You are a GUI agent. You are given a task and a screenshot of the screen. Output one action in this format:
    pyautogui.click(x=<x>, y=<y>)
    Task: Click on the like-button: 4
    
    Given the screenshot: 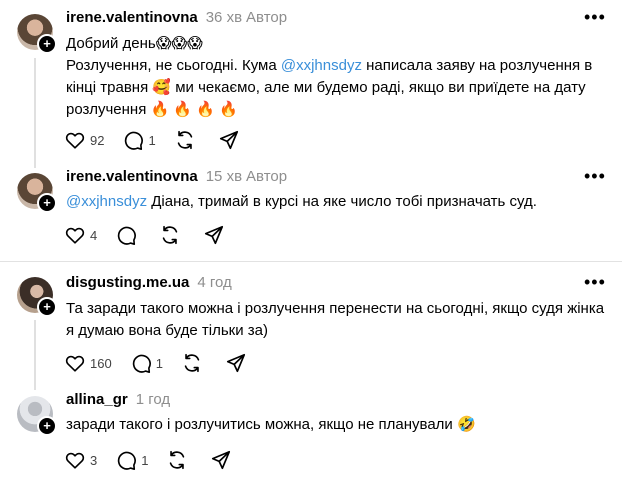 What is the action you would take?
    pyautogui.click(x=80, y=235)
    